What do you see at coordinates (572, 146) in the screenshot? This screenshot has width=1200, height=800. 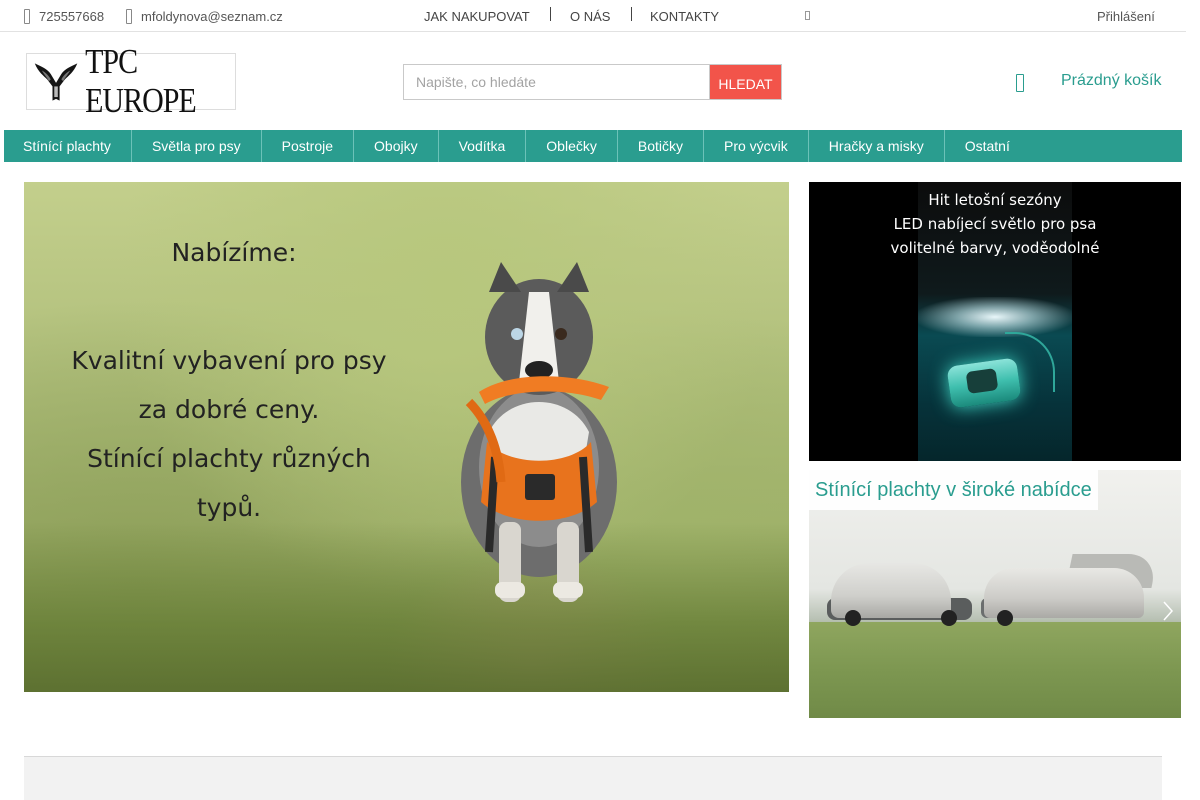 I see `category-oblecky: Oblečky` at bounding box center [572, 146].